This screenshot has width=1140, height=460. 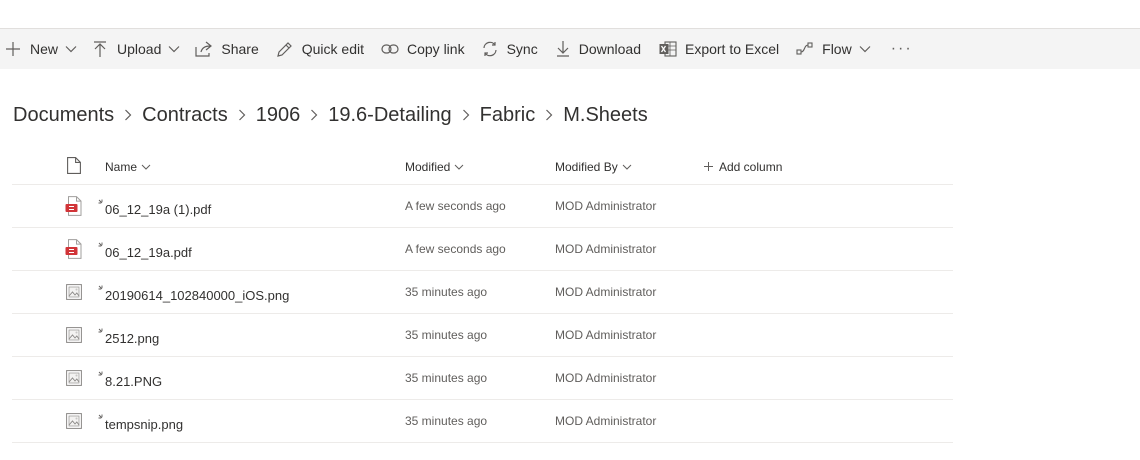 I want to click on export-to-excel-button: Export to Excel, so click(x=719, y=49).